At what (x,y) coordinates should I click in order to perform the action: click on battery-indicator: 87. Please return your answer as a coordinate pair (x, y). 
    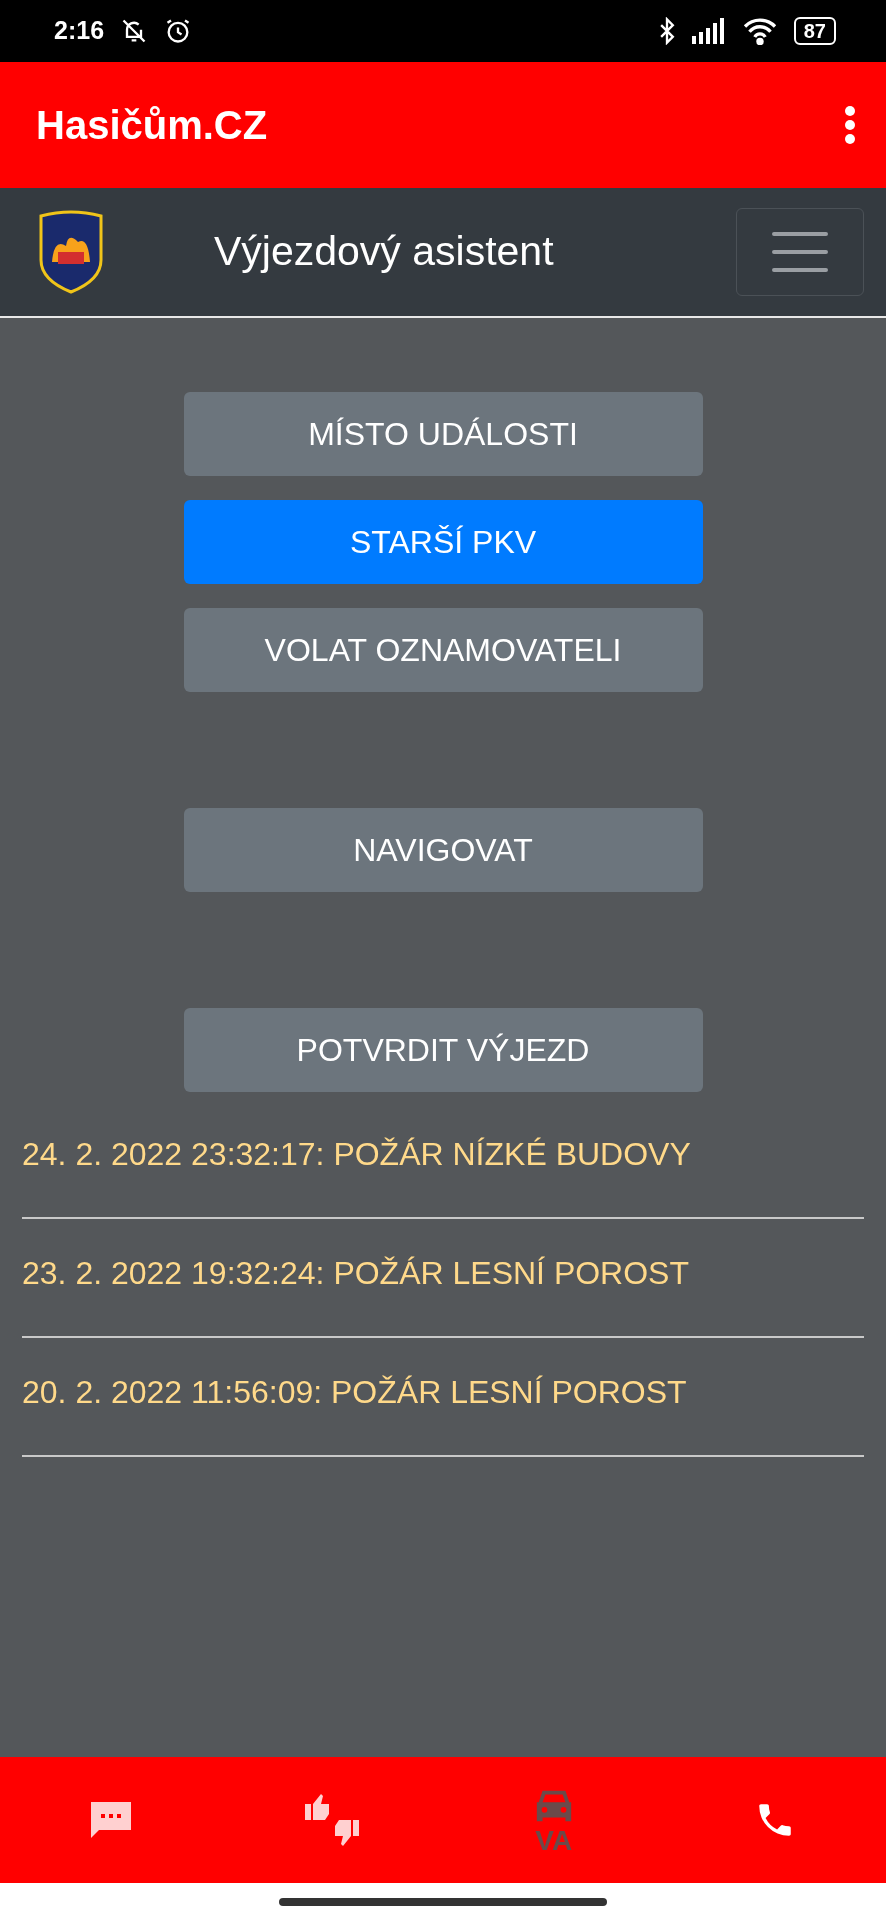
    Looking at the image, I should click on (814, 31).